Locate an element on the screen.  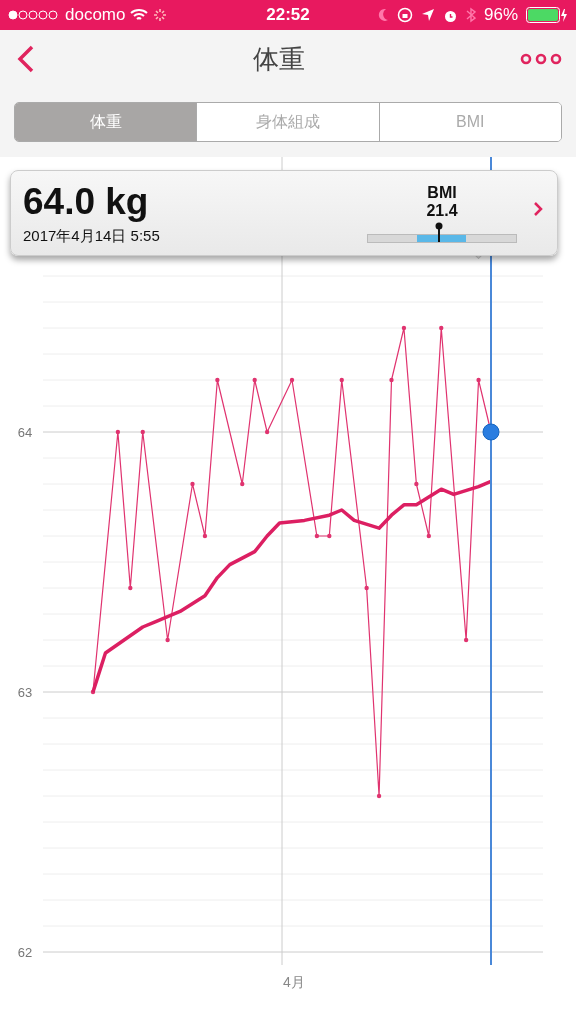
page-title: 体重 is located at coordinates (279, 59).